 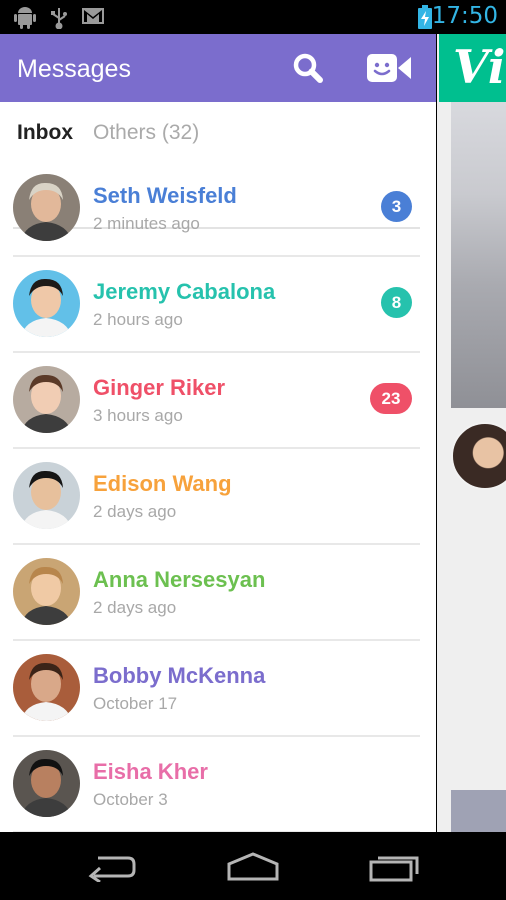 What do you see at coordinates (218, 785) in the screenshot?
I see `conversation-row: Eisha Kher October 3` at bounding box center [218, 785].